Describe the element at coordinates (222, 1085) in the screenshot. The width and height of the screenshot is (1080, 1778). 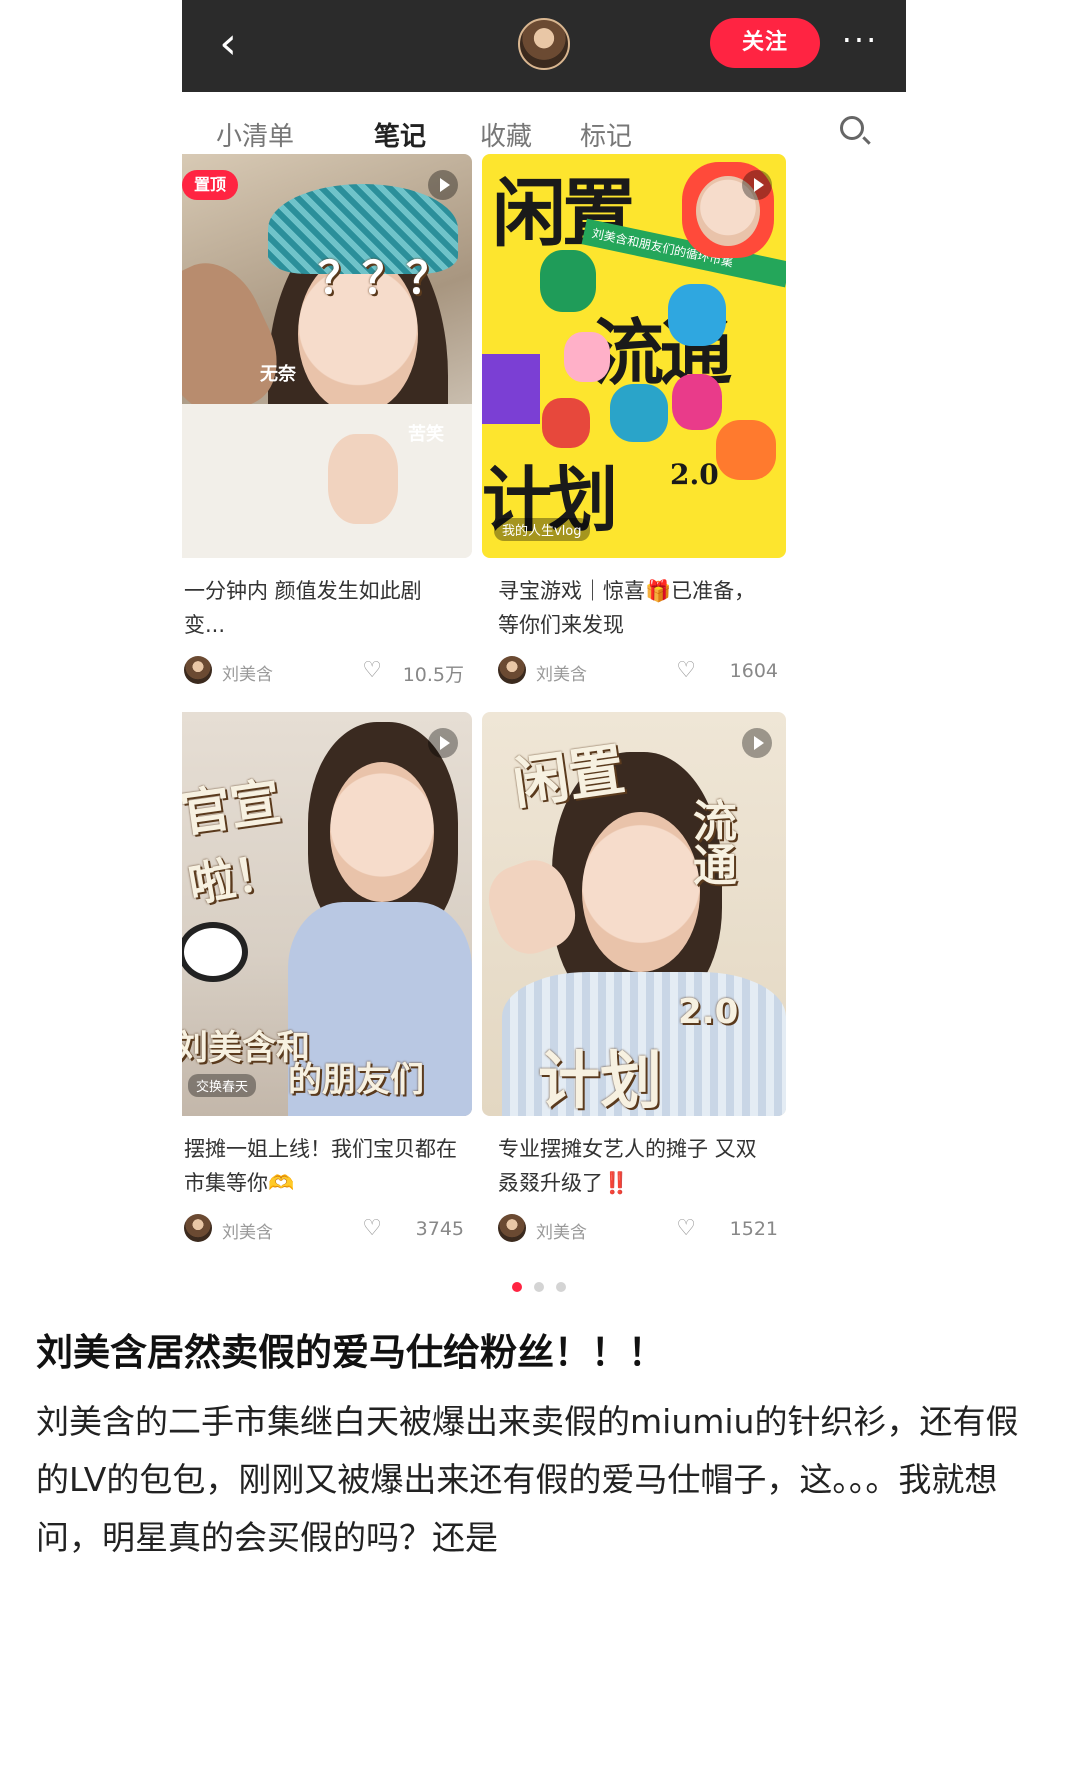
I see `overlay-text: 交换春天` at that location.